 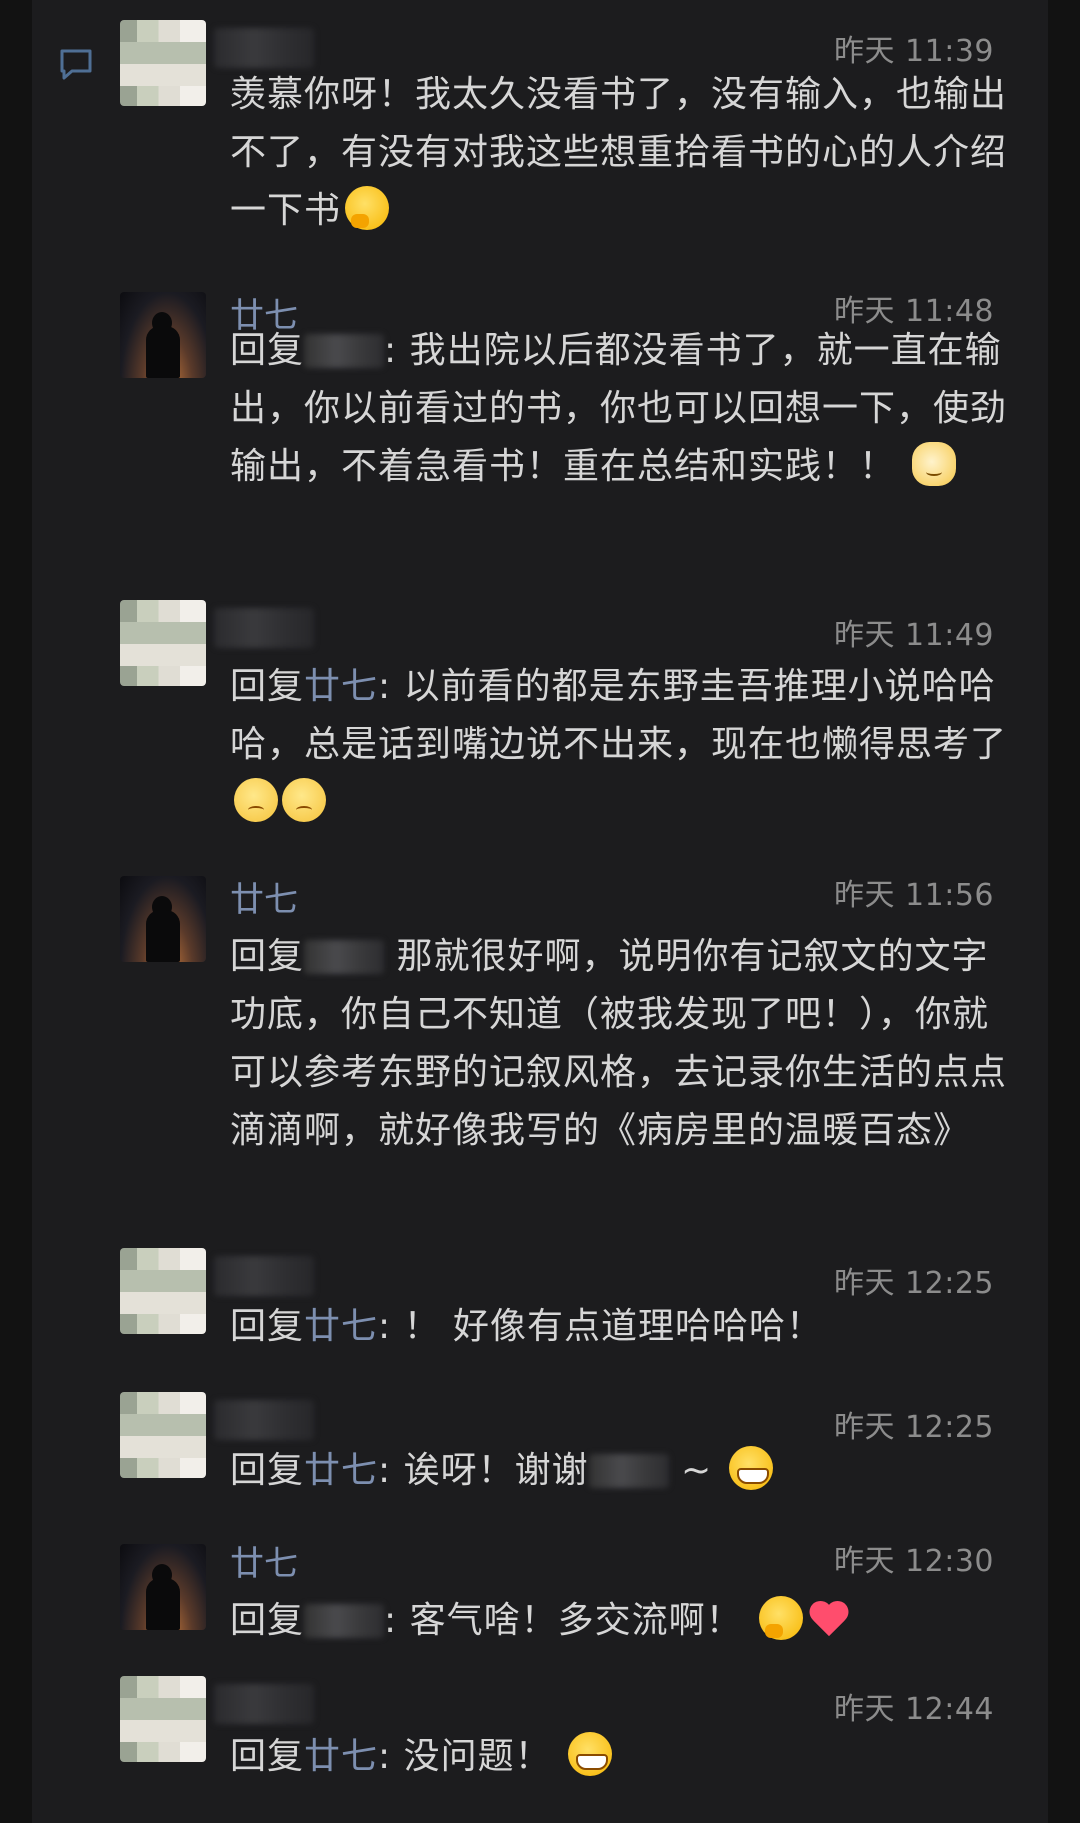 I want to click on comment-body: : 客气啥！多交流啊！, so click(x=563, y=1620).